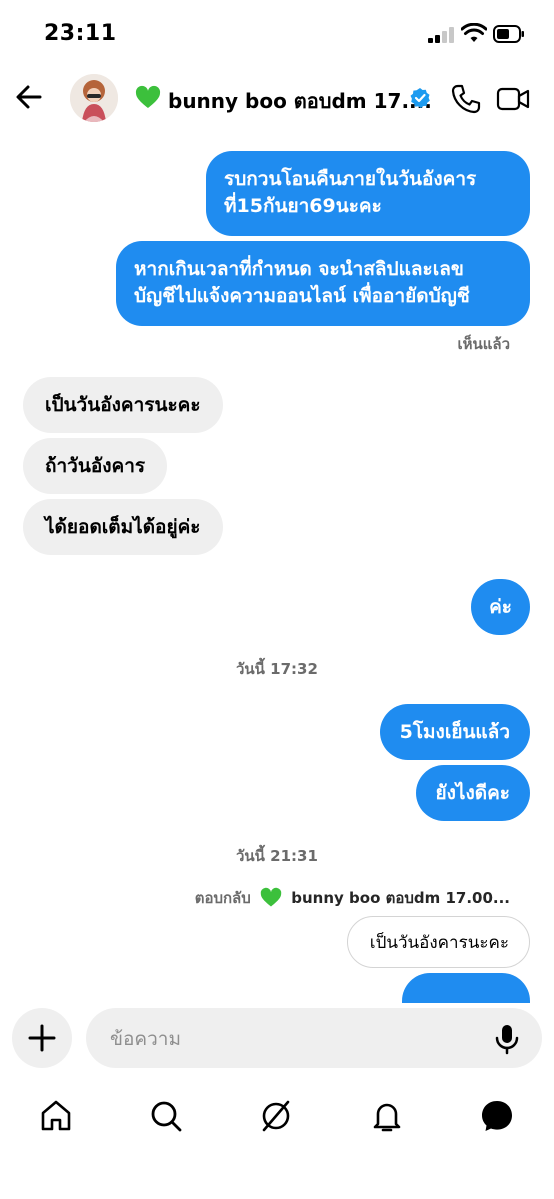 Image resolution: width=554 pixels, height=1199 pixels. What do you see at coordinates (277, 35) in the screenshot?
I see `status-bar: 23:11` at bounding box center [277, 35].